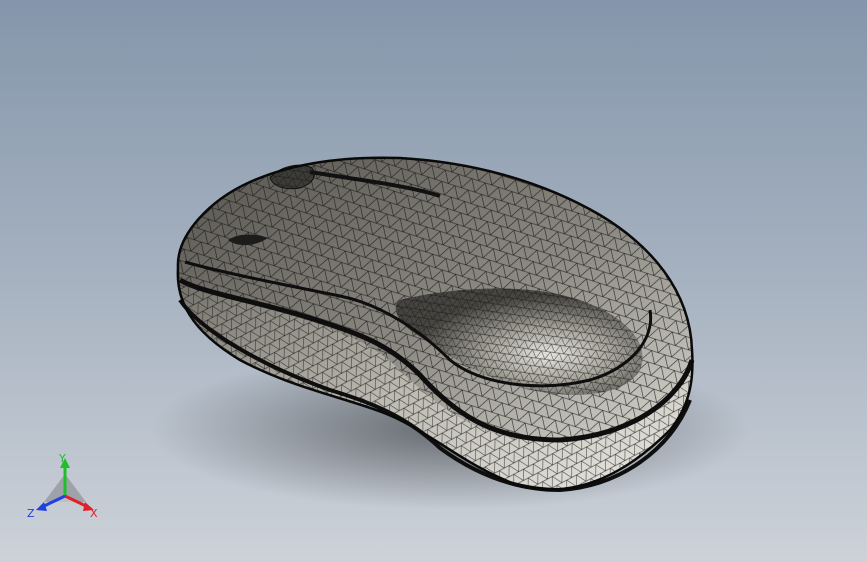 Image resolution: width=867 pixels, height=562 pixels. I want to click on z-axis-arrow, so click(41, 506).